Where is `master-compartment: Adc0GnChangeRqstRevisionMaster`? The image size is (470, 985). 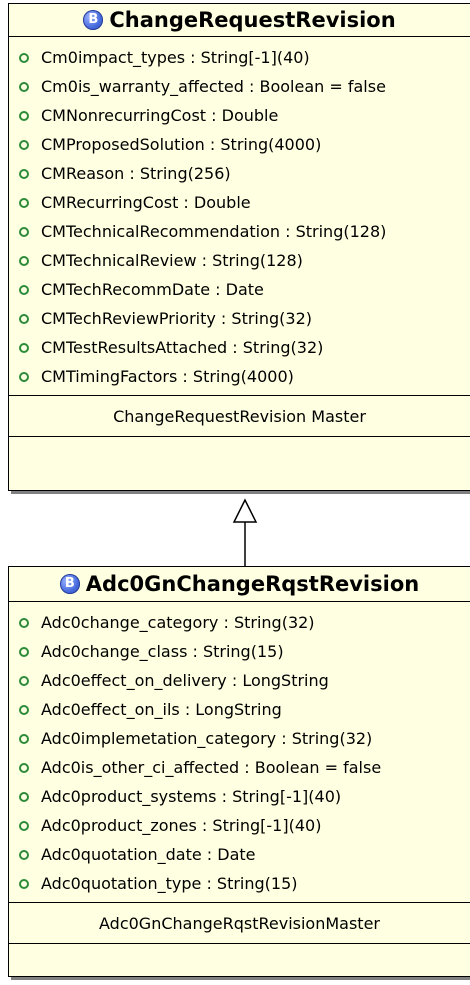
master-compartment: Adc0GnChangeRqstRevisionMaster is located at coordinates (239, 923).